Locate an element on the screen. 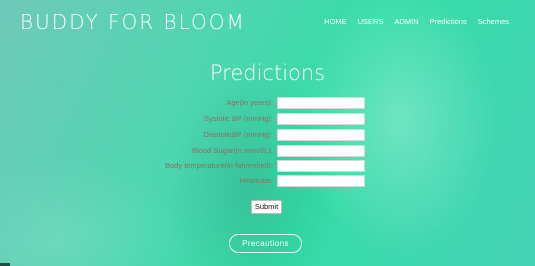  heartrate-label: Heartrate: is located at coordinates (256, 180).